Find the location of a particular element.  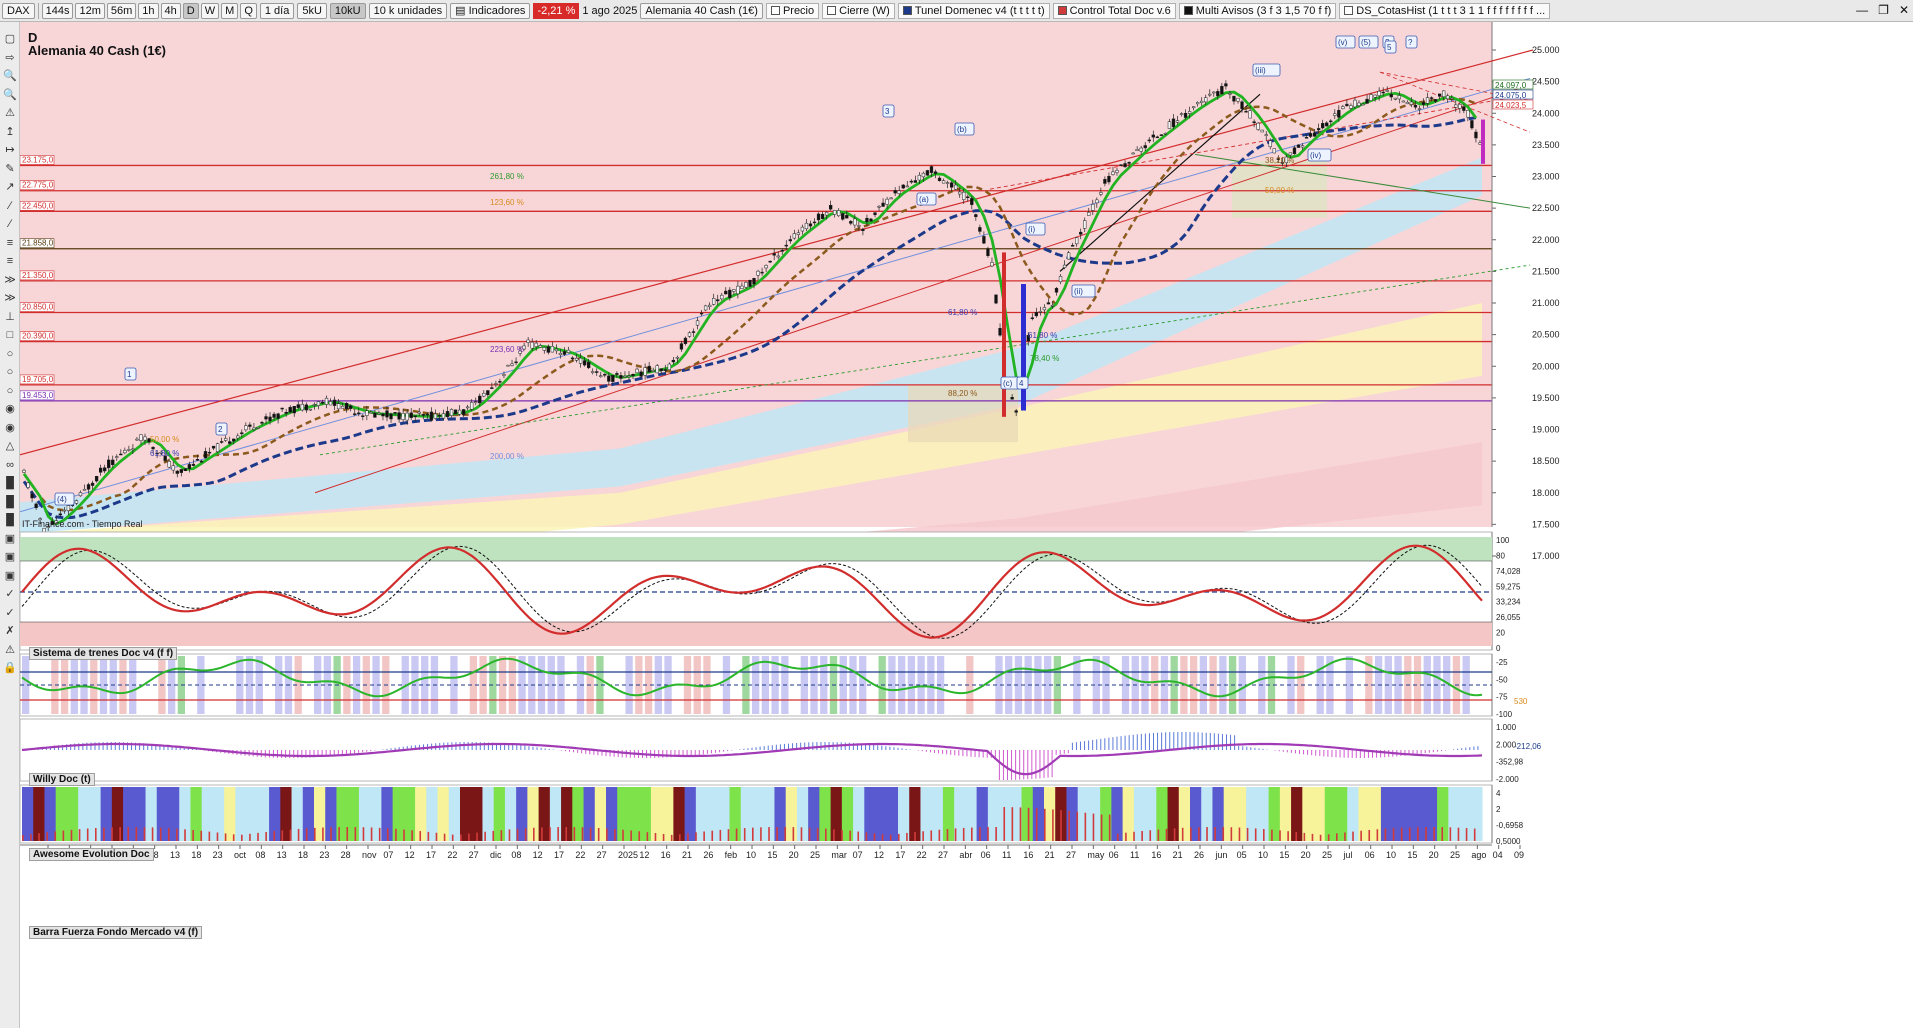

indicator-chip: Cierre (W) is located at coordinates (858, 10).